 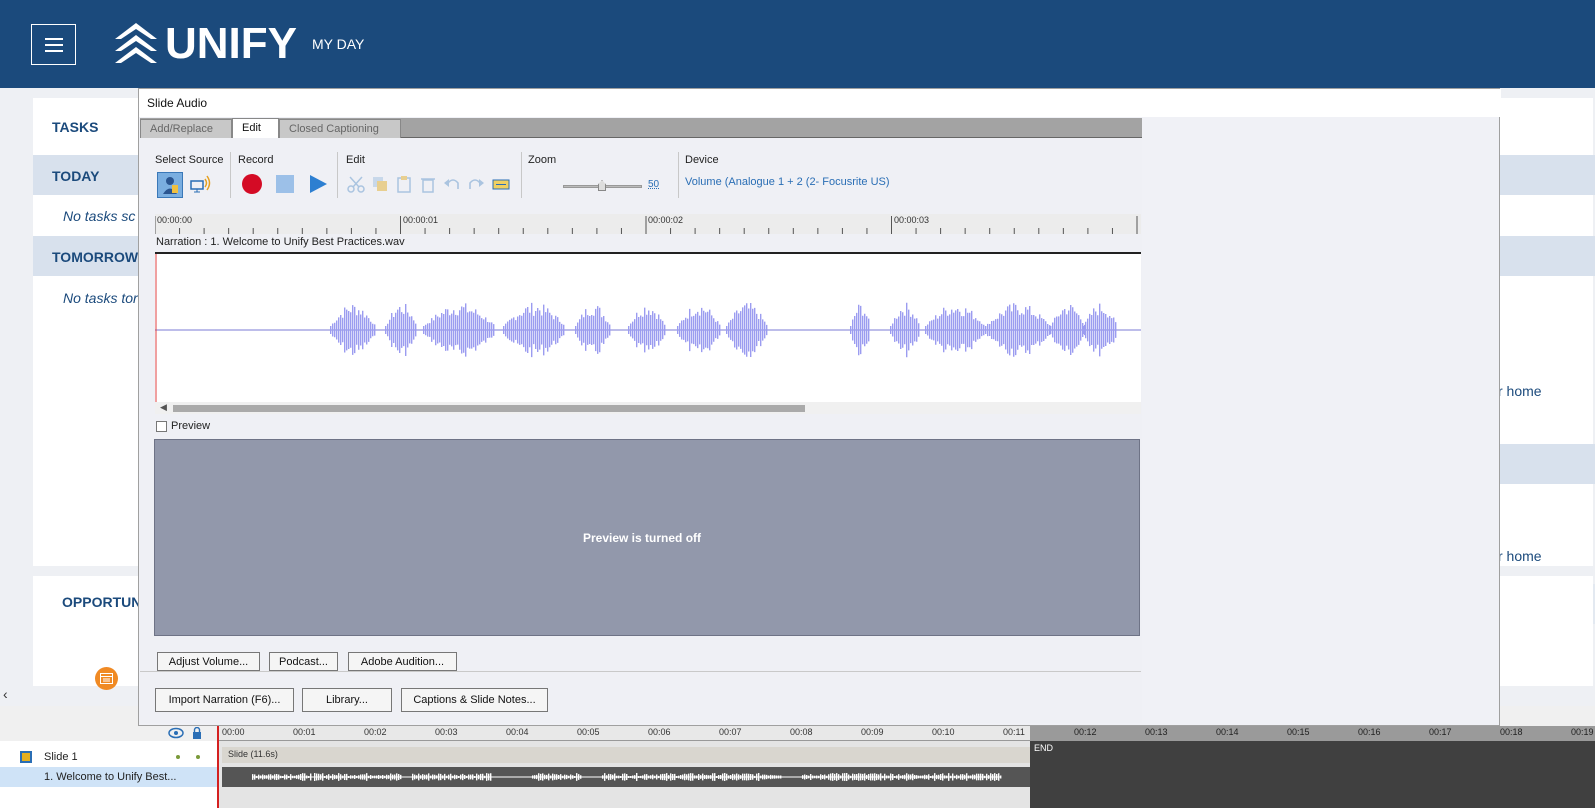 I want to click on paste-icon, so click(x=404, y=184).